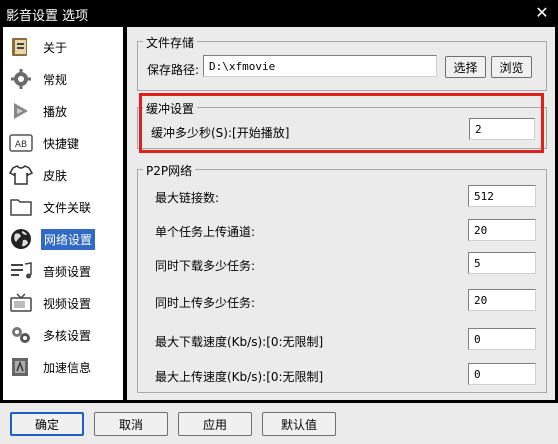 The width and height of the screenshot is (558, 444). What do you see at coordinates (205, 266) in the screenshot?
I see `concurrent-downloads-label: 同时下载多少任务:` at bounding box center [205, 266].